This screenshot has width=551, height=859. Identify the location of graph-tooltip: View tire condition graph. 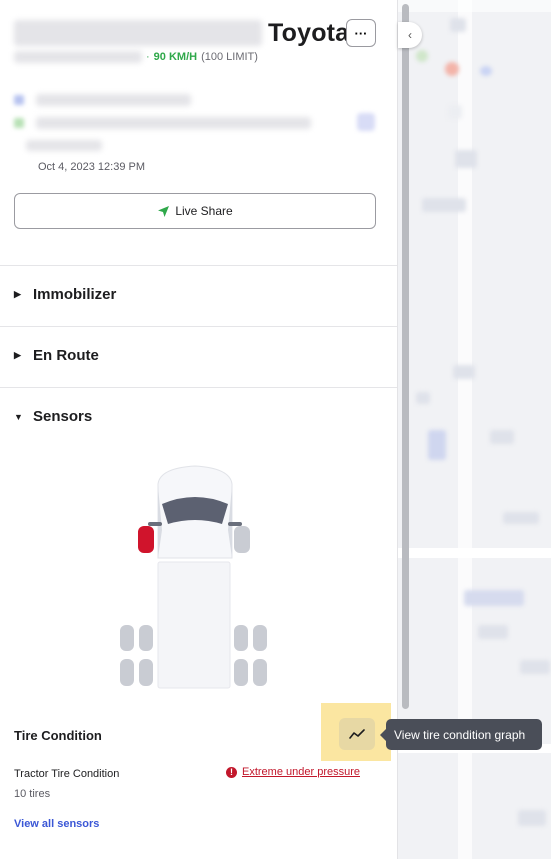
(461, 734).